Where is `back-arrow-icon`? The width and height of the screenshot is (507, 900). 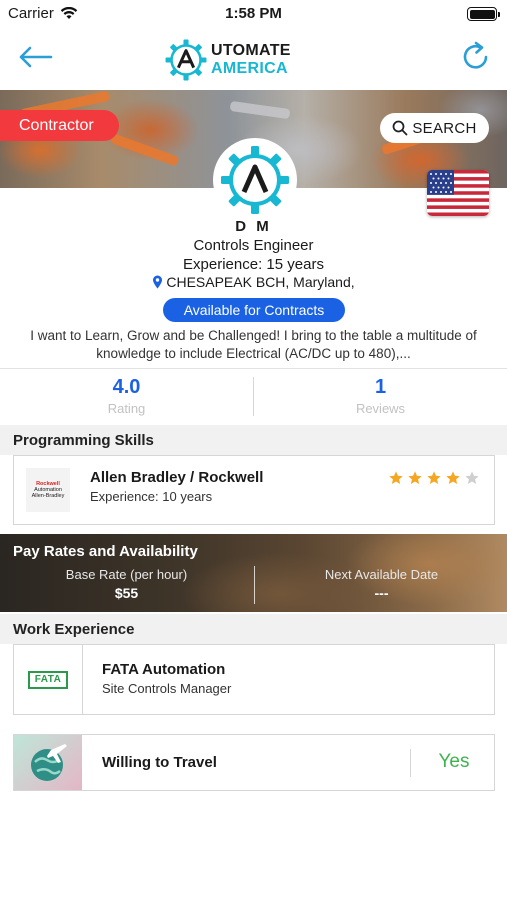
back-arrow-icon is located at coordinates (36, 57).